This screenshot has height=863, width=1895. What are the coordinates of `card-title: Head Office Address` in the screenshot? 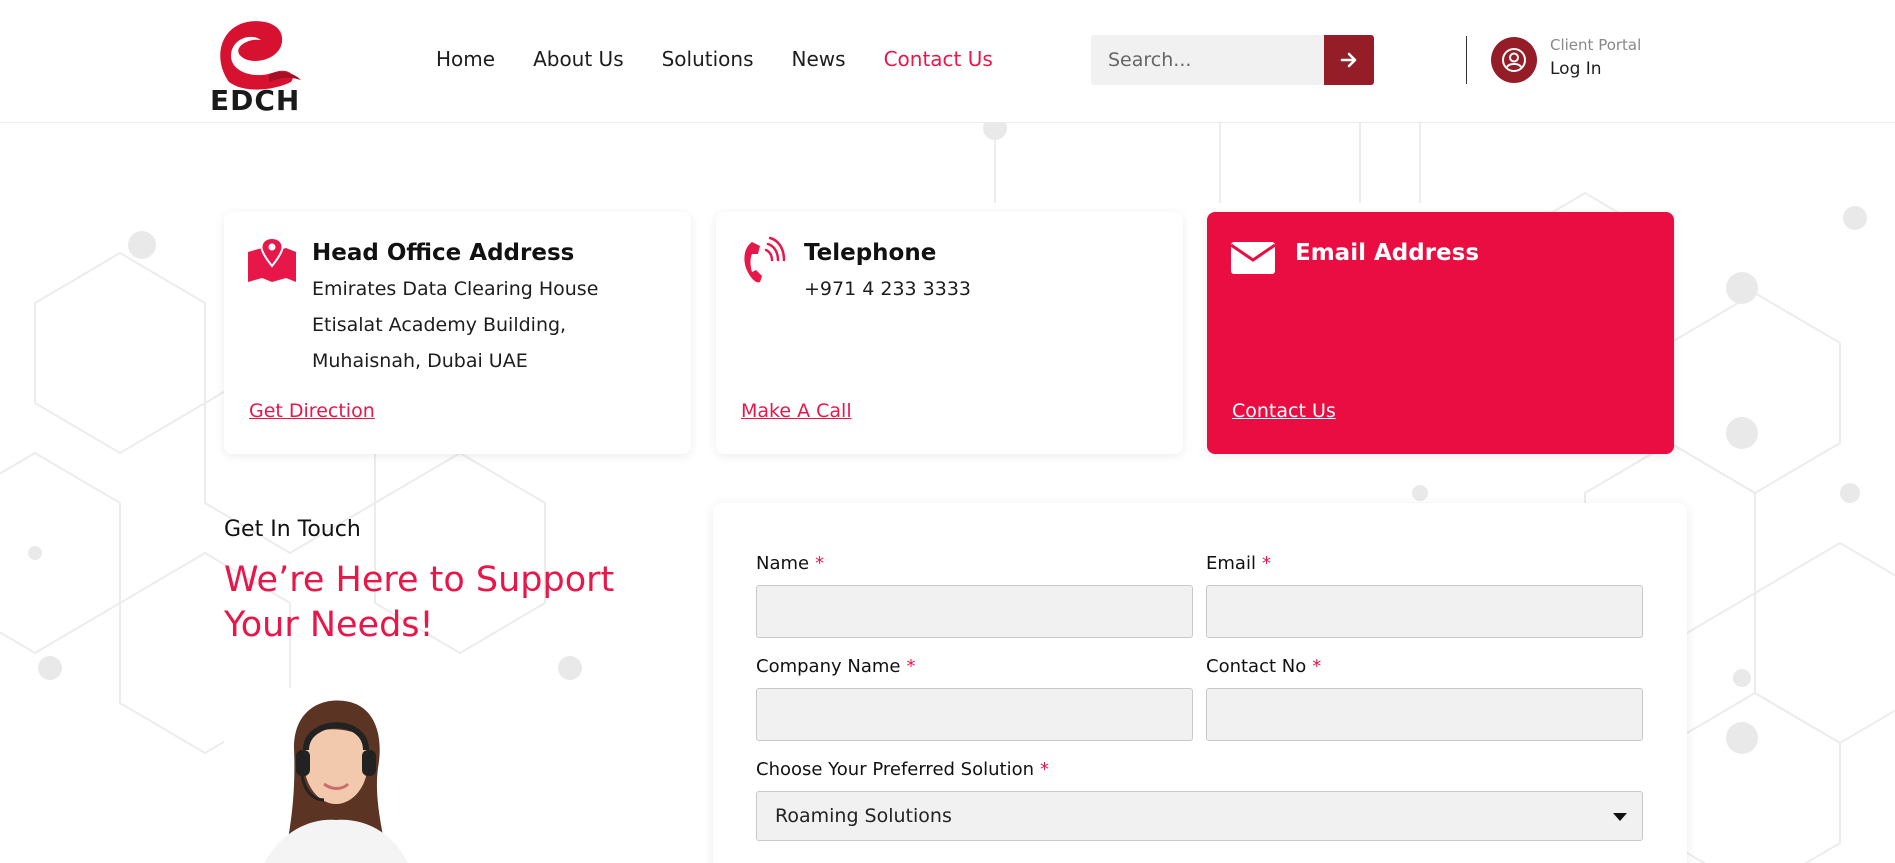 It's located at (443, 253).